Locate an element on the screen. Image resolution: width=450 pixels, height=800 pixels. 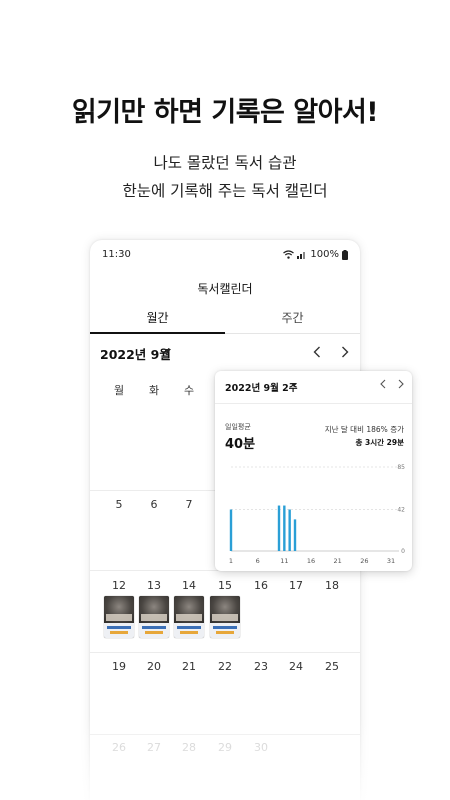
y-tick-label: 0 is located at coordinates (403, 551).